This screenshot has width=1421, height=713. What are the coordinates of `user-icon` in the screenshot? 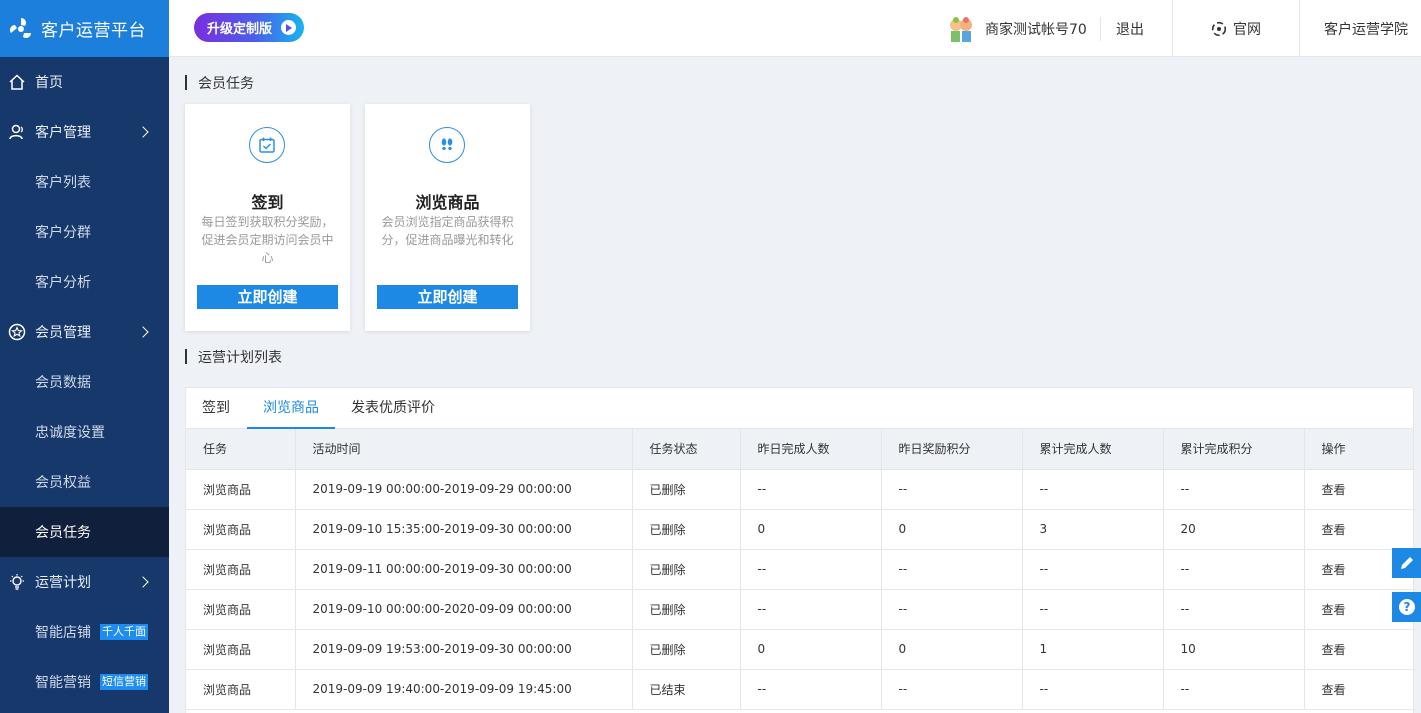 It's located at (17, 132).